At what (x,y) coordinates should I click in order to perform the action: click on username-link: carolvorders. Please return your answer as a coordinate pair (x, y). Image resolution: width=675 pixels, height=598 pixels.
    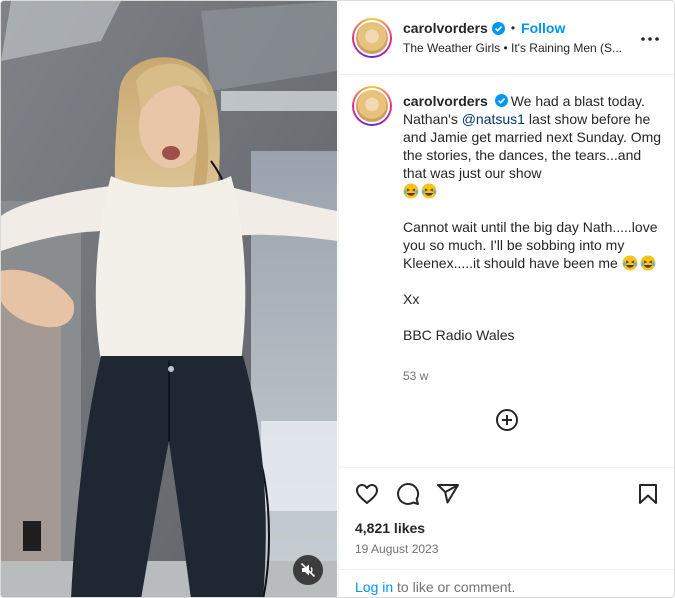
    Looking at the image, I should click on (445, 28).